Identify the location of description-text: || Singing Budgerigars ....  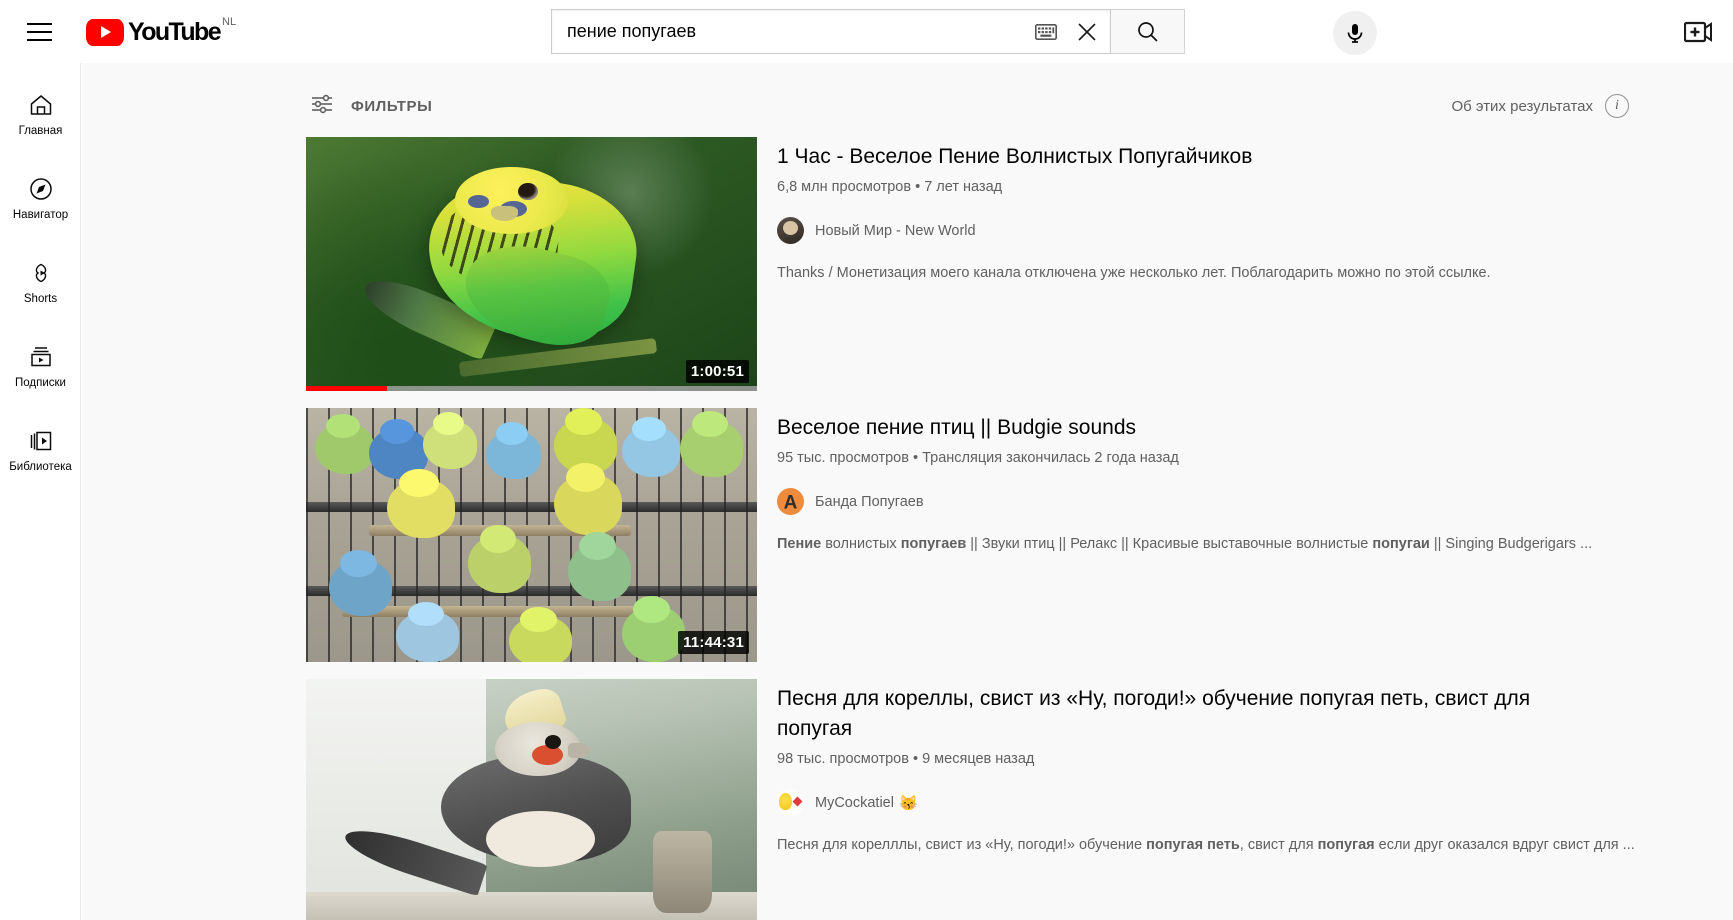
(1511, 544).